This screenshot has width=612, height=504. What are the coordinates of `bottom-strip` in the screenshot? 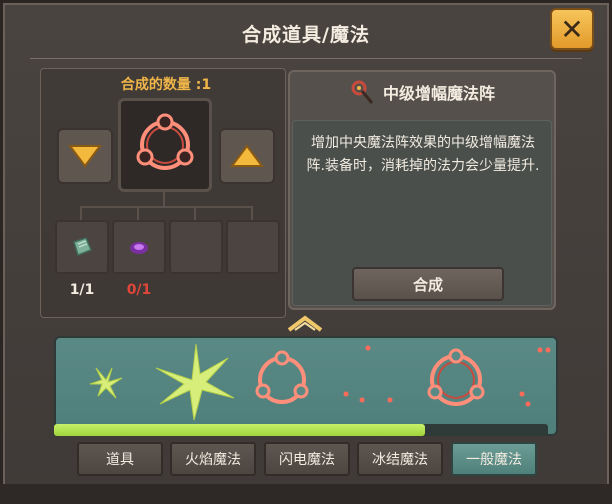 It's located at (306, 494).